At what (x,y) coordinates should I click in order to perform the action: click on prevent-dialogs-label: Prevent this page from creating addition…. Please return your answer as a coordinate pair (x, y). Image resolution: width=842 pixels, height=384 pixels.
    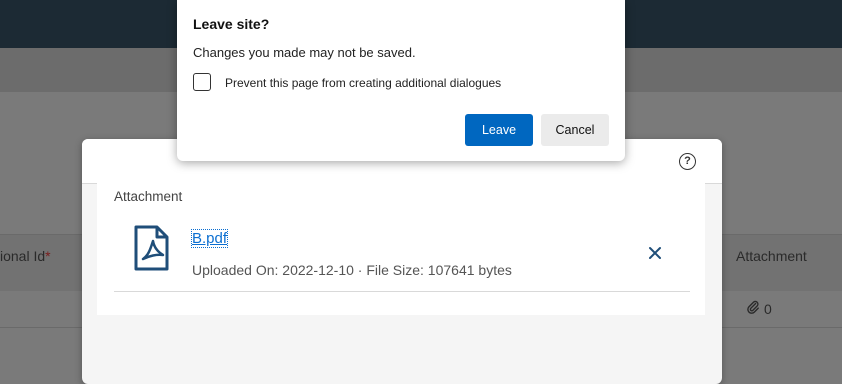
    Looking at the image, I should click on (363, 83).